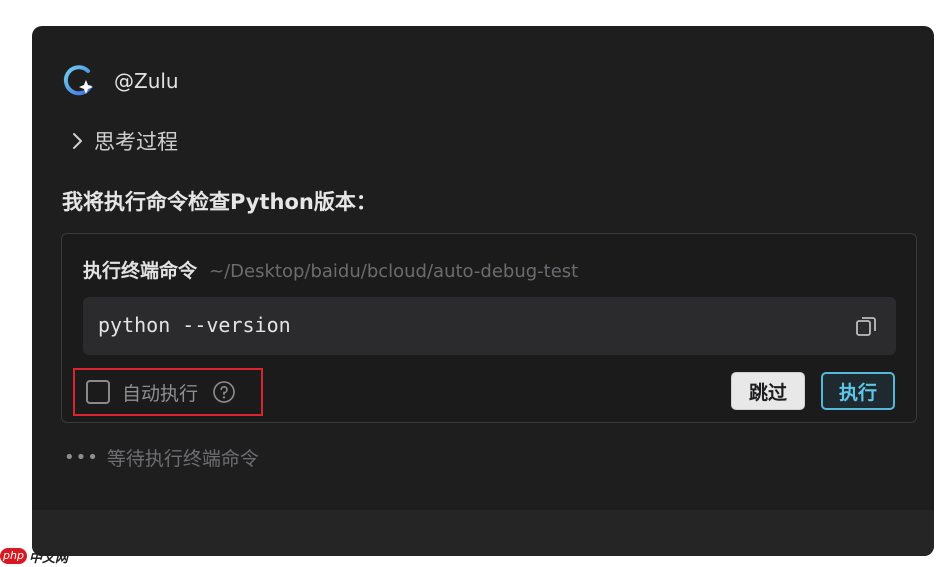 Image resolution: width=947 pixels, height=567 pixels. Describe the element at coordinates (160, 393) in the screenshot. I see `auto-execute-label: 自动执行` at that location.